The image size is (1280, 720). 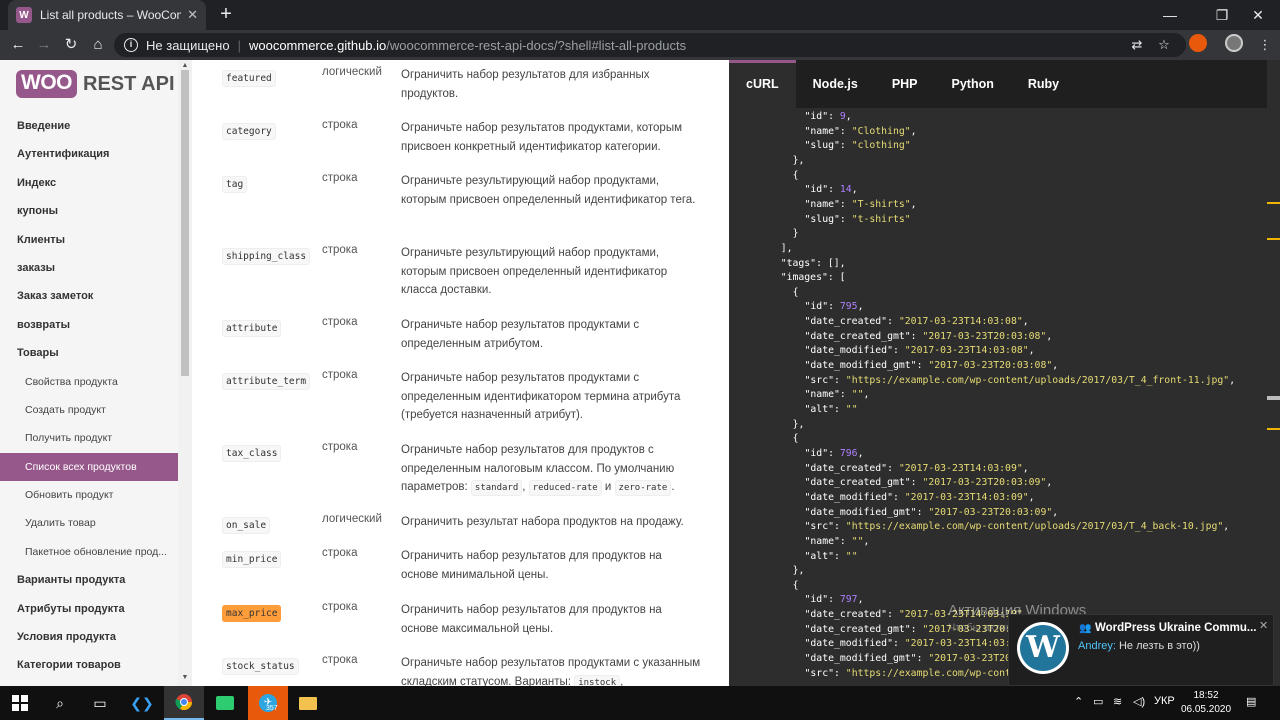 What do you see at coordinates (266, 255) in the screenshot?
I see `param-name: shipping_class` at bounding box center [266, 255].